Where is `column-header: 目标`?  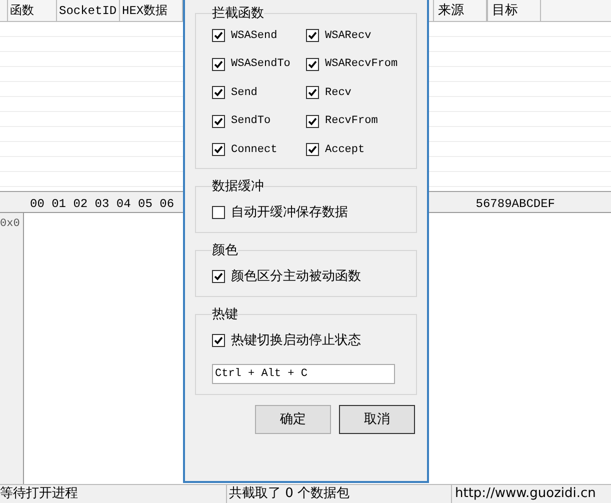
column-header: 目标 is located at coordinates (514, 10).